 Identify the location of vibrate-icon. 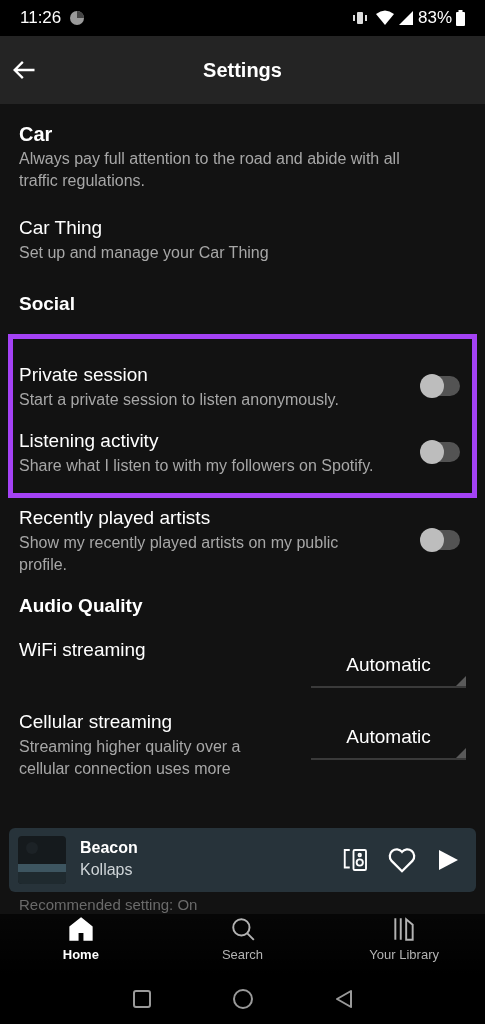
(359, 18).